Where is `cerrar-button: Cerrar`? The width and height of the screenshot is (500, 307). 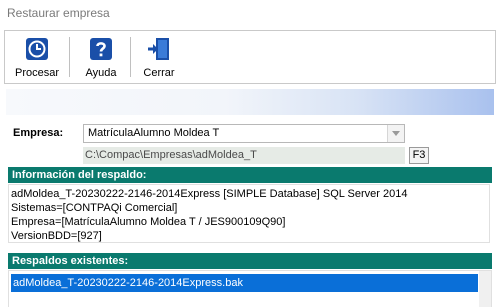
cerrar-button: Cerrar is located at coordinates (159, 58).